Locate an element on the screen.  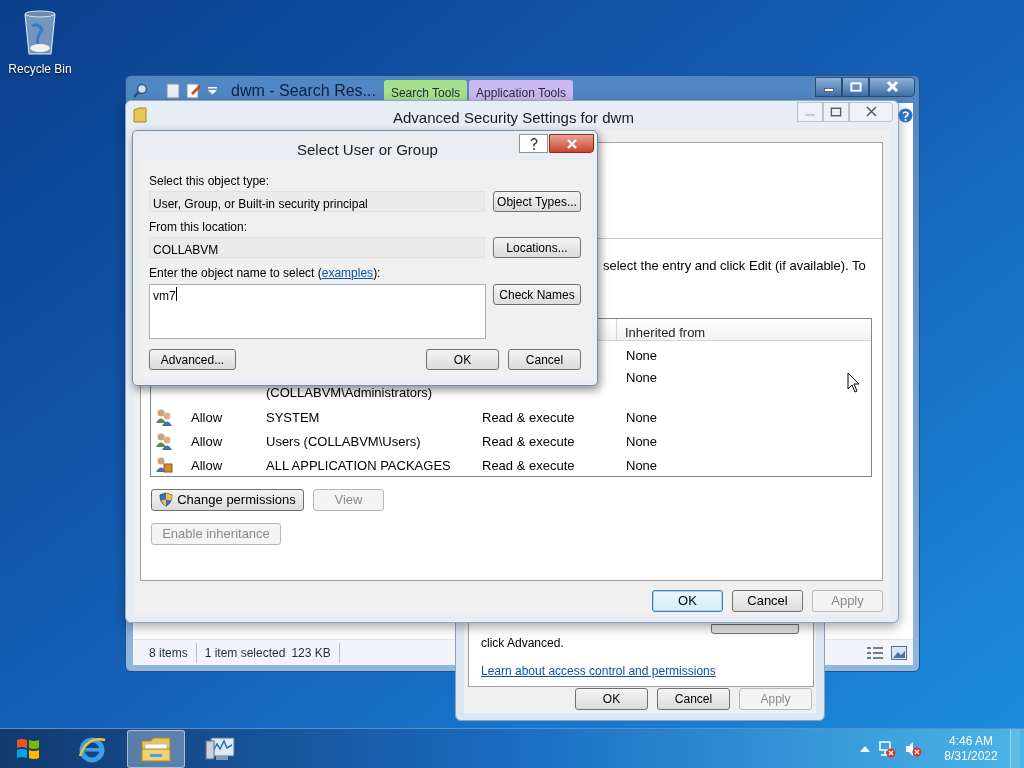
status-text: 1 item selected is located at coordinates (245, 653).